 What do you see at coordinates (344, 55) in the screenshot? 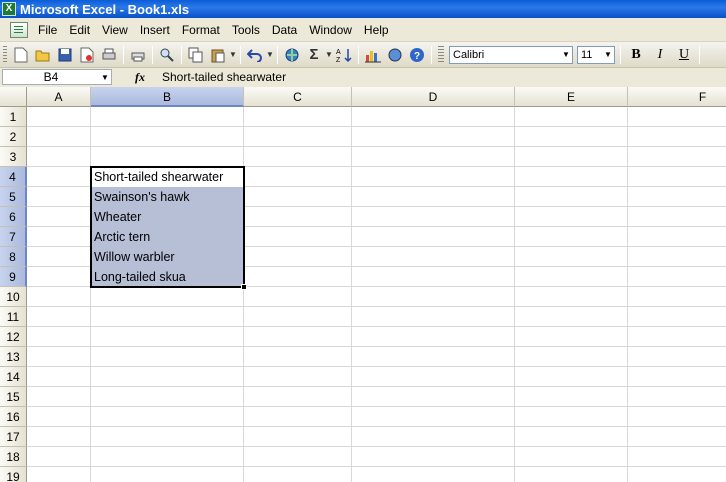
I see `sort-ascending-icon: AZ` at bounding box center [344, 55].